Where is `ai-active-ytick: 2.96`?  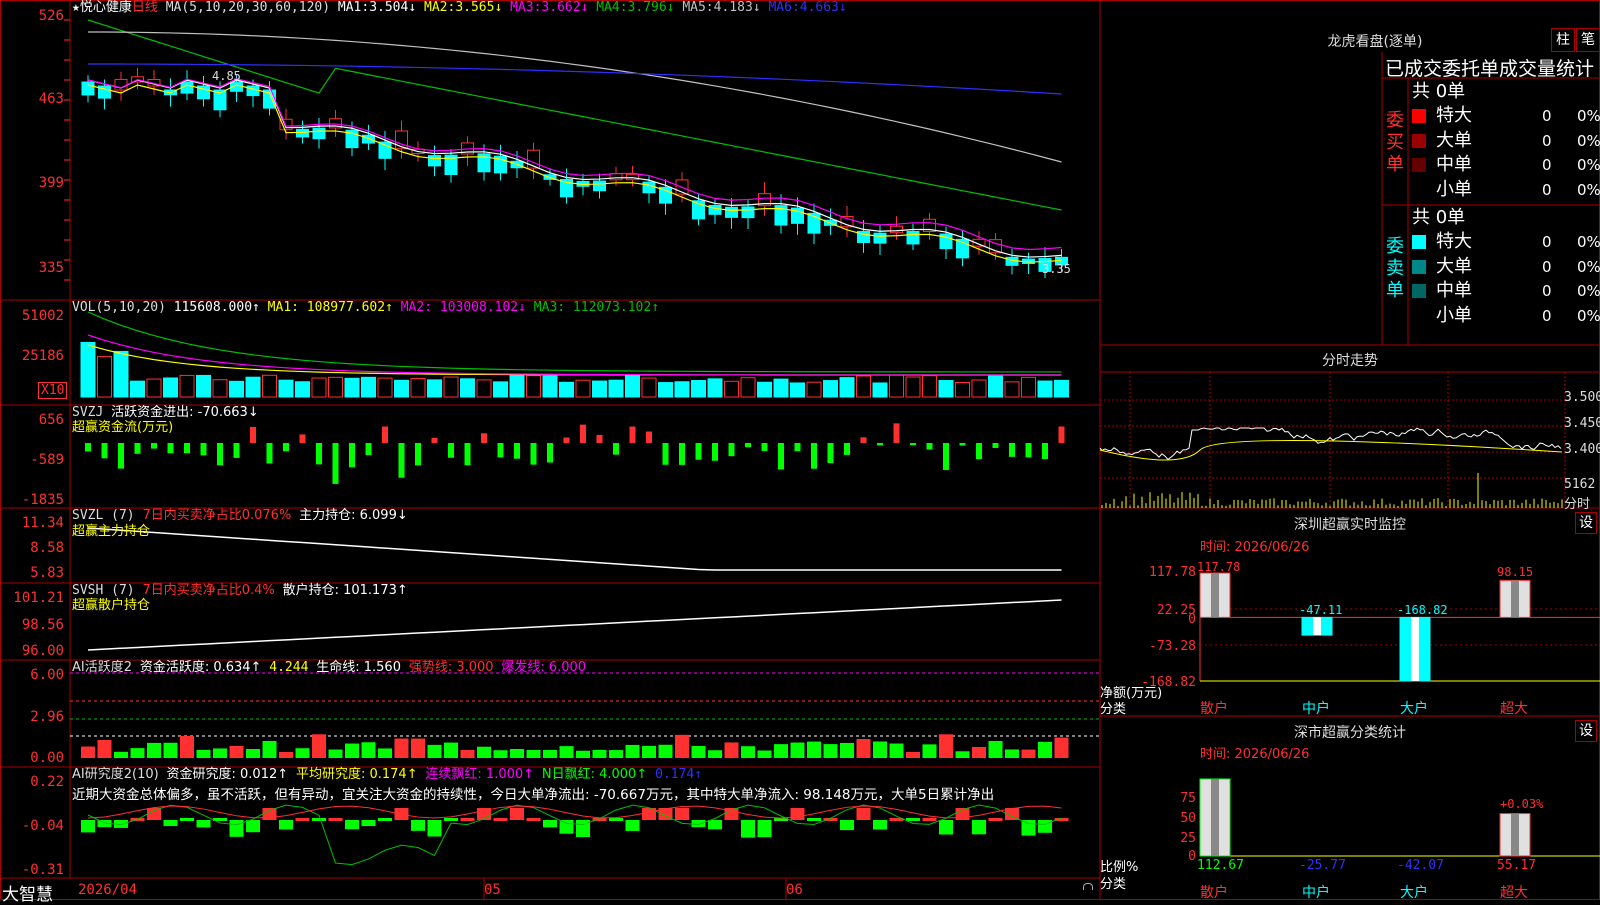 ai-active-ytick: 2.96 is located at coordinates (47, 717).